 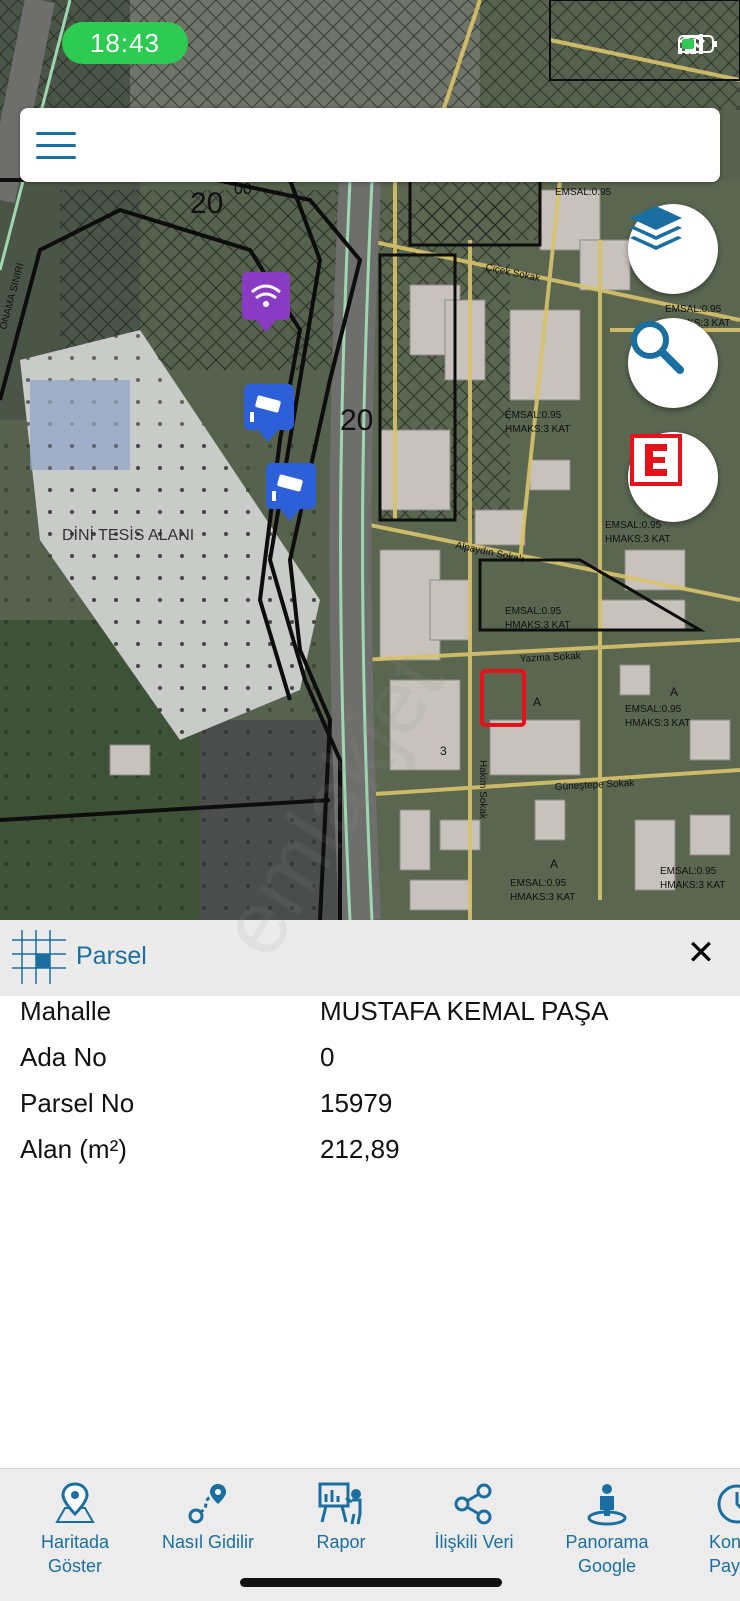 I want to click on location-share-icon, so click(x=728, y=1504).